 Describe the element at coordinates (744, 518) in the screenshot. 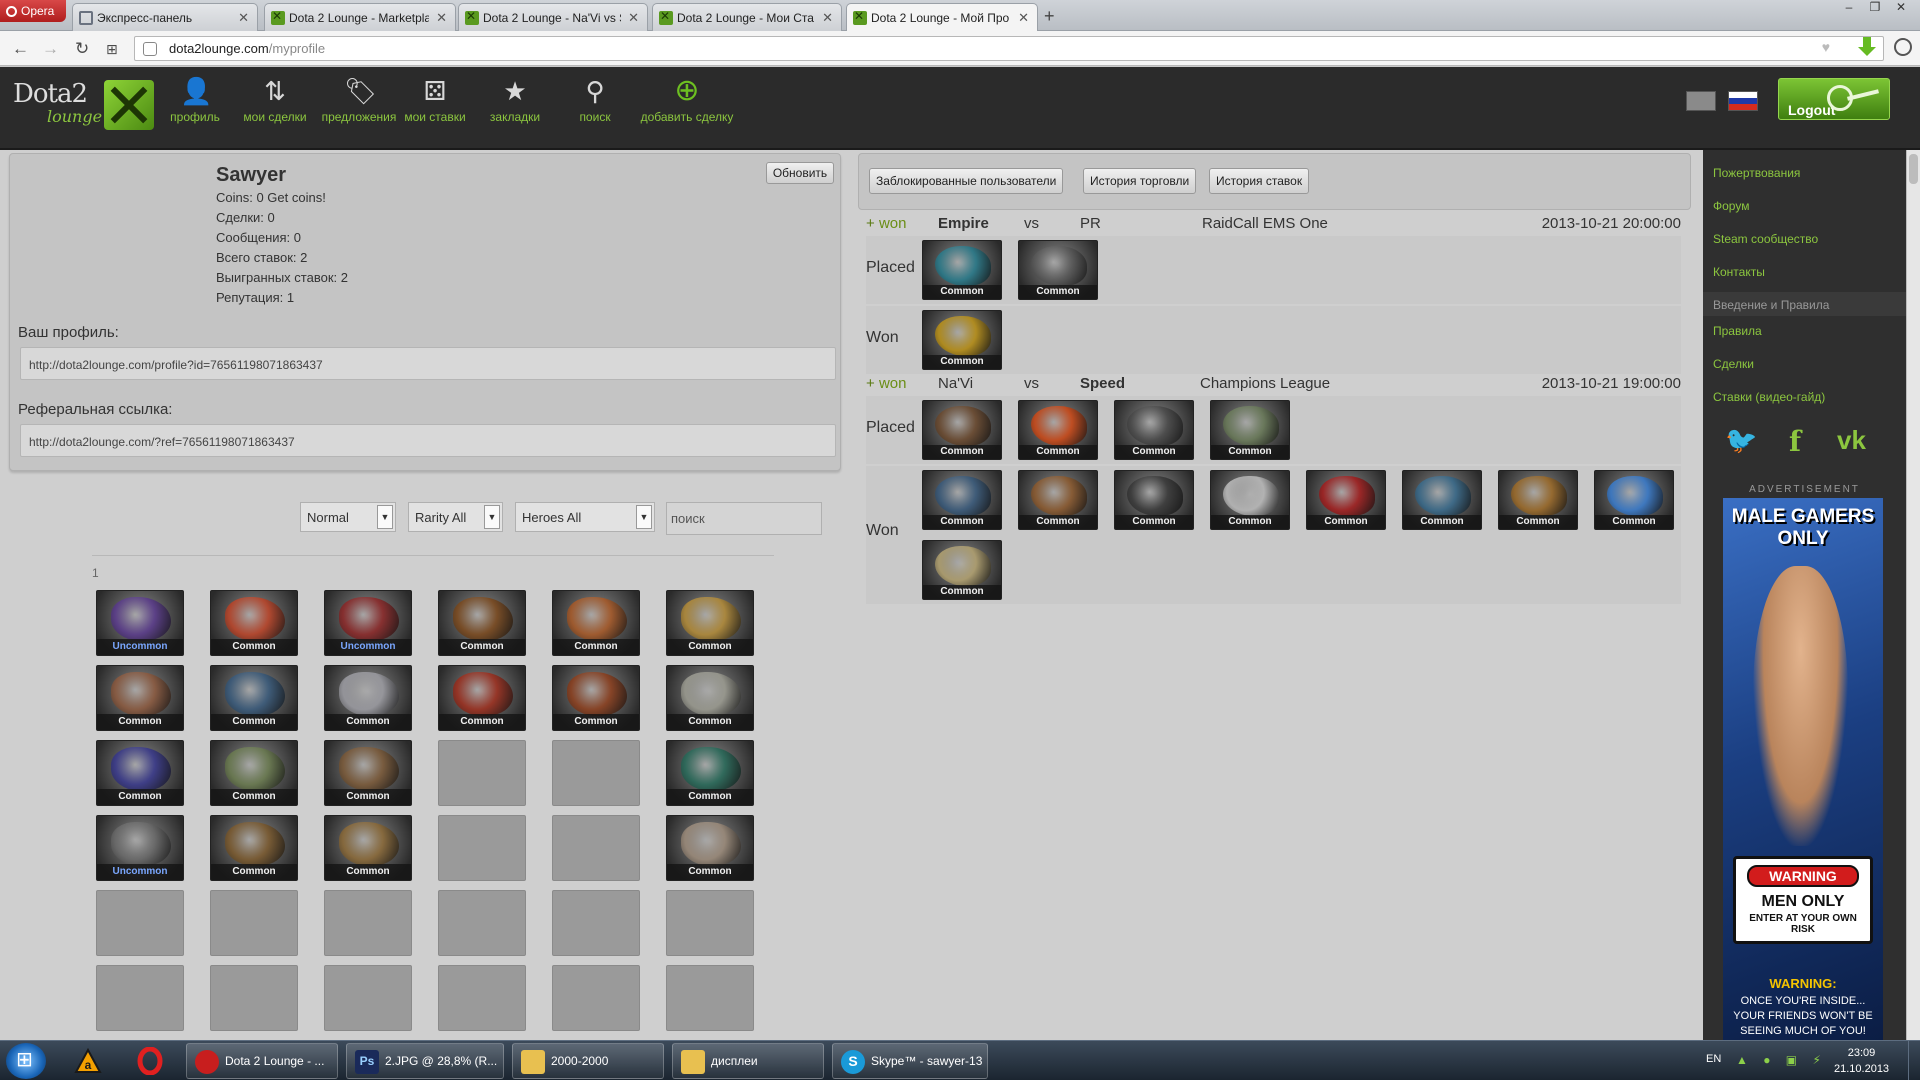

I see `inventory-search-input` at that location.